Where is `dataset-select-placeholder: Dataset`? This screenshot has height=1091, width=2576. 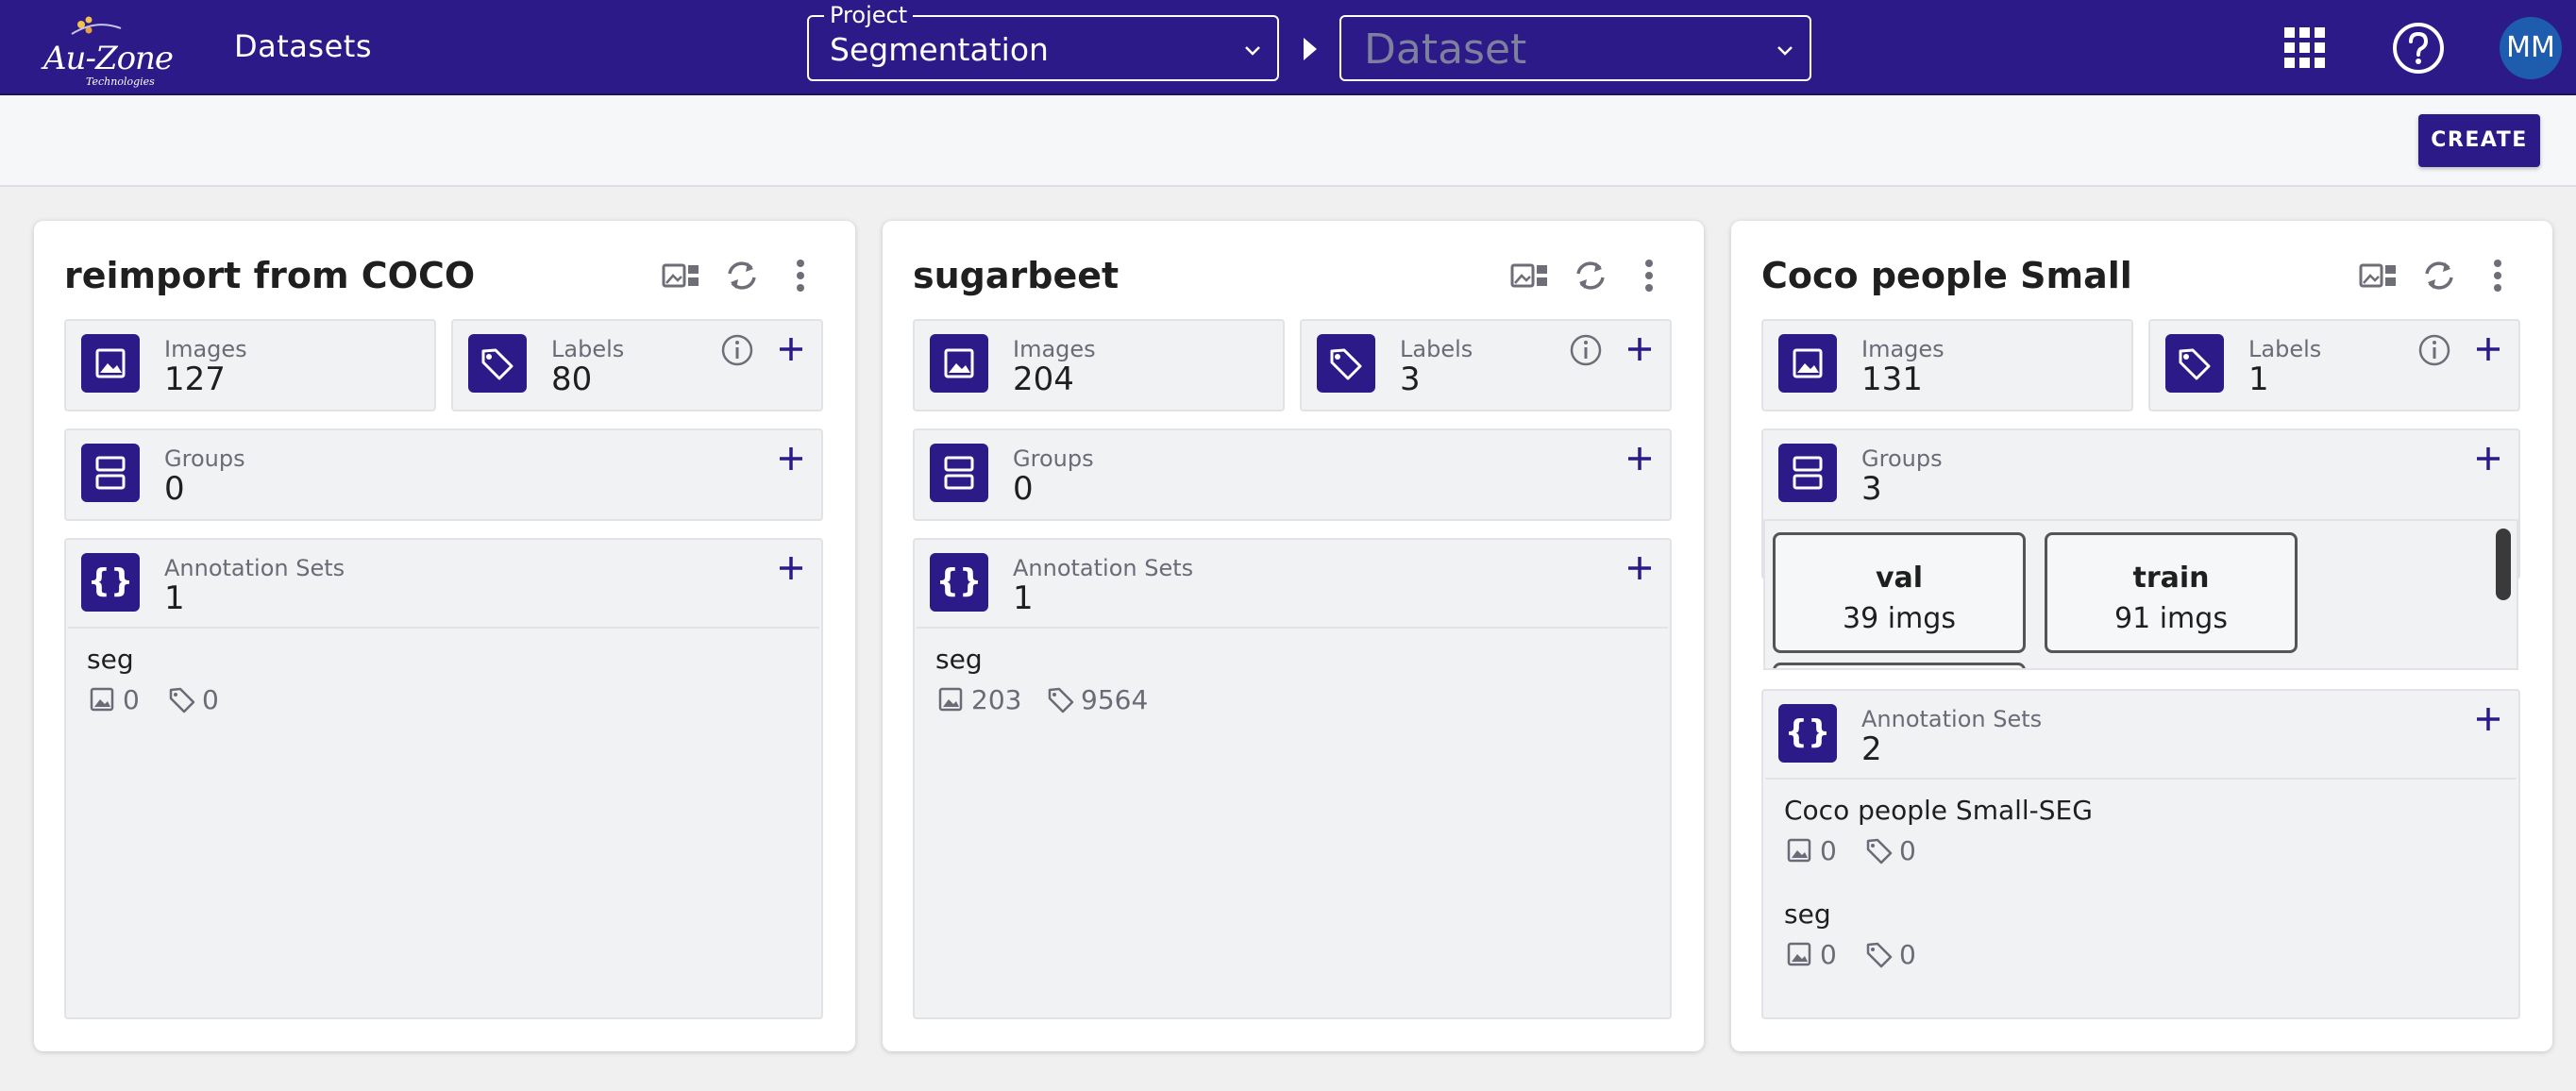 dataset-select-placeholder: Dataset is located at coordinates (1445, 49).